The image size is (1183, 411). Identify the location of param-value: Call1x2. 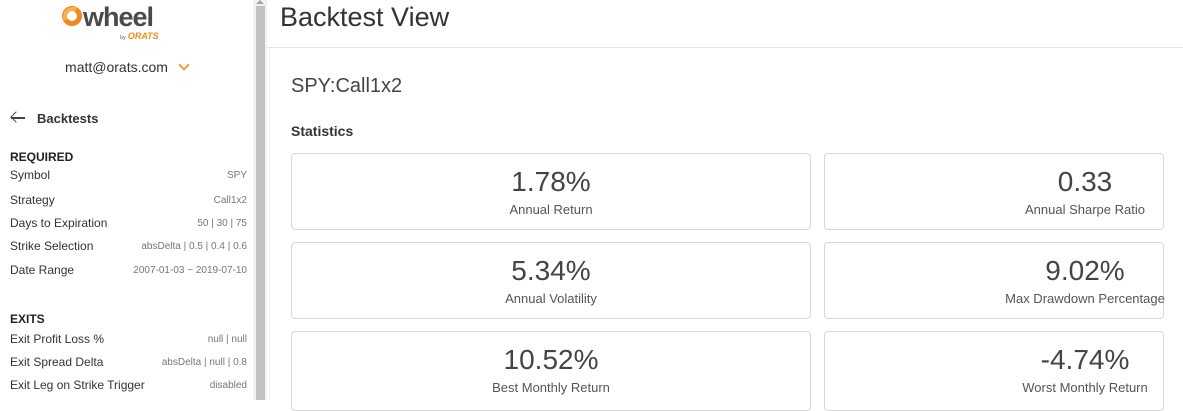
(230, 200).